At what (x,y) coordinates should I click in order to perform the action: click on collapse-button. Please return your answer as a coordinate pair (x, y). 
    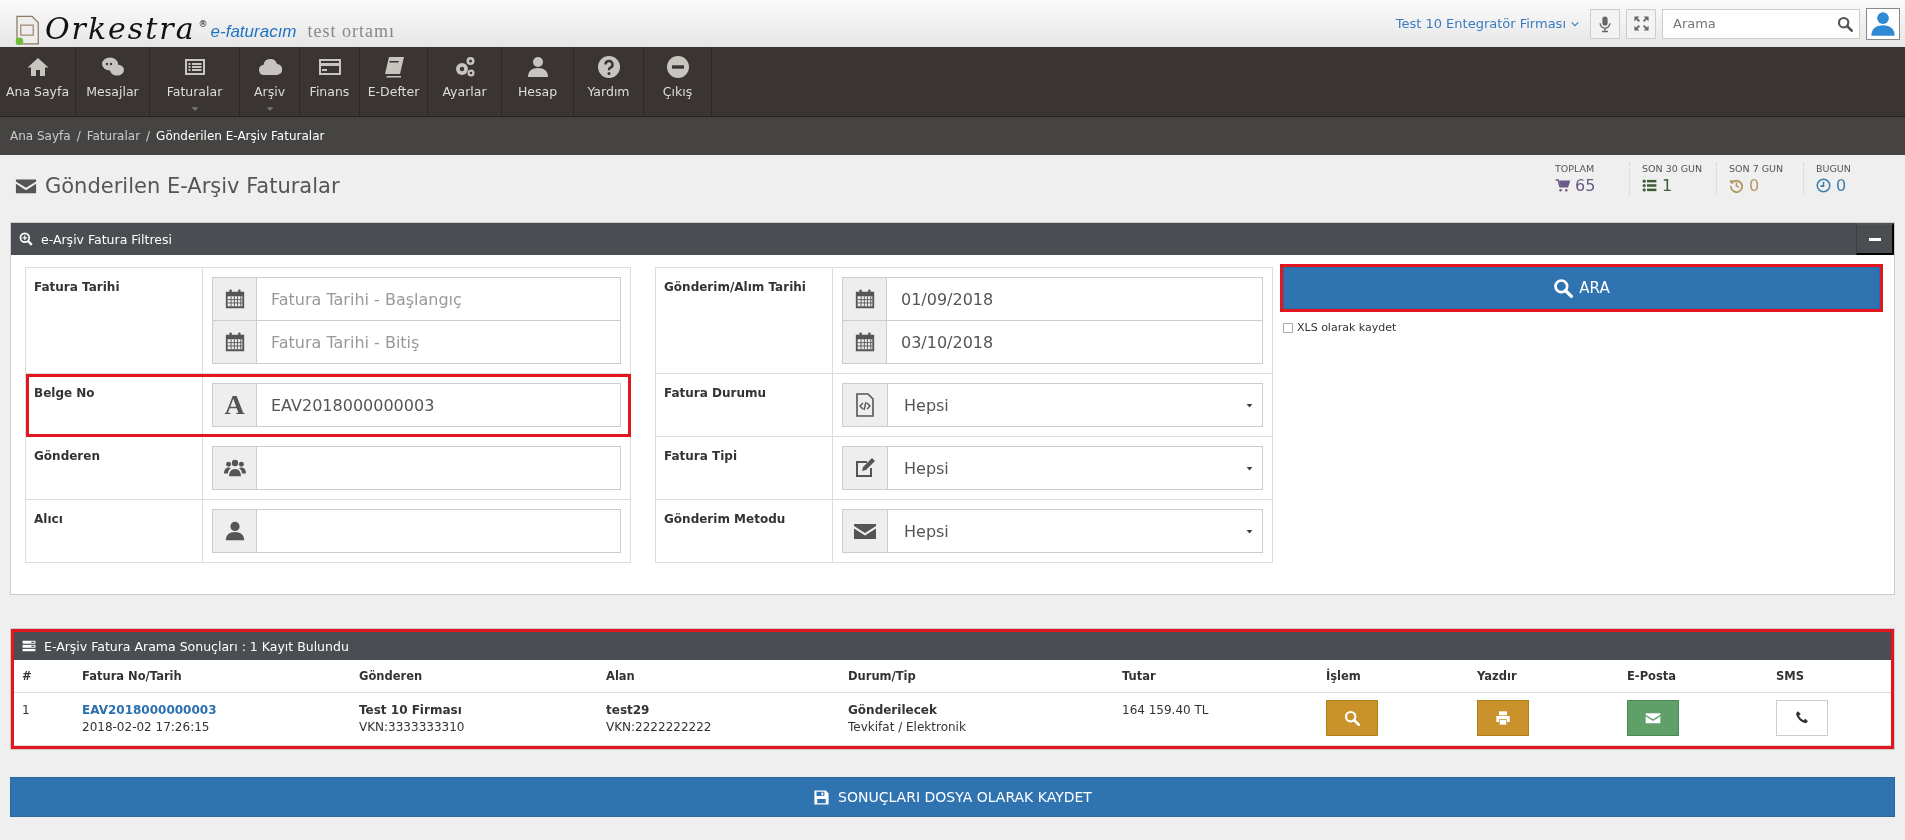
    Looking at the image, I should click on (1875, 239).